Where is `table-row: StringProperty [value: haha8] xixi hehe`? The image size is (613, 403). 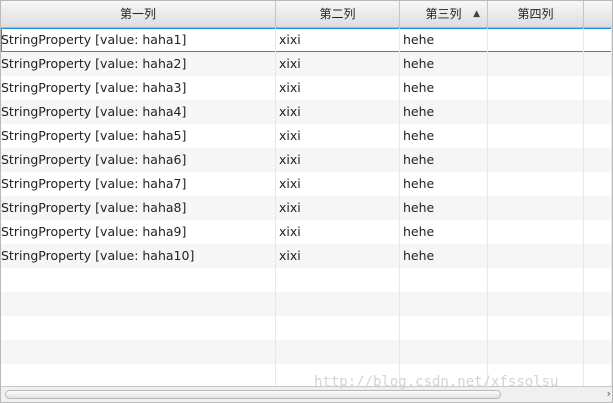
table-row: StringProperty [value: haha8] xixi hehe is located at coordinates (306, 208).